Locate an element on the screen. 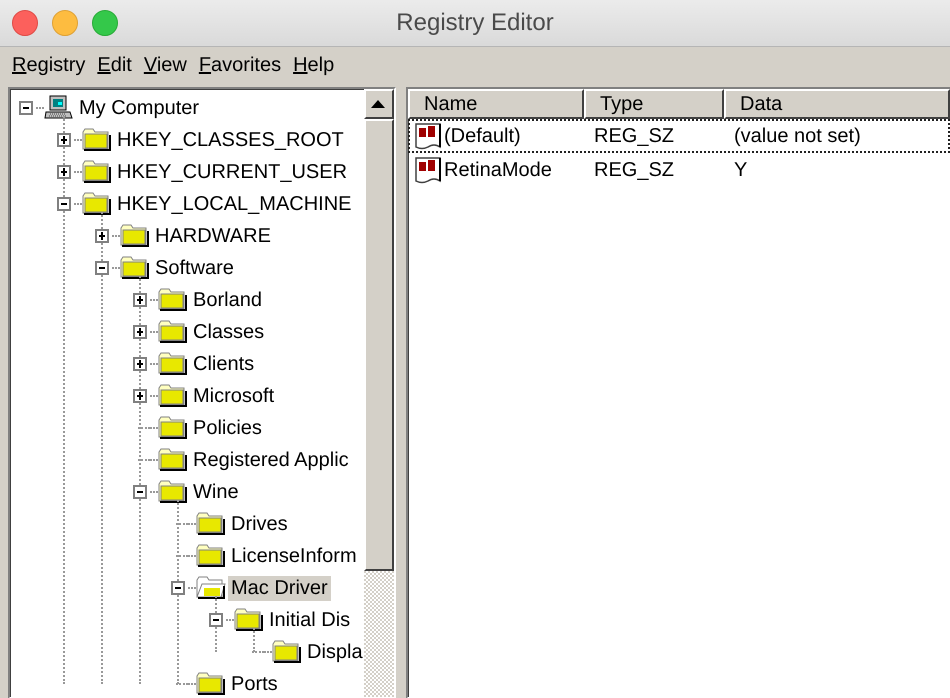  tree-item: Mac Driver is located at coordinates (279, 588).